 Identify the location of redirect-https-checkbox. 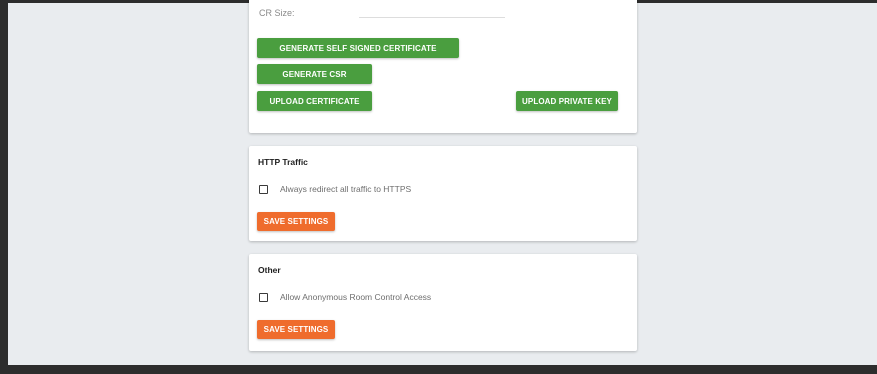
(263, 189).